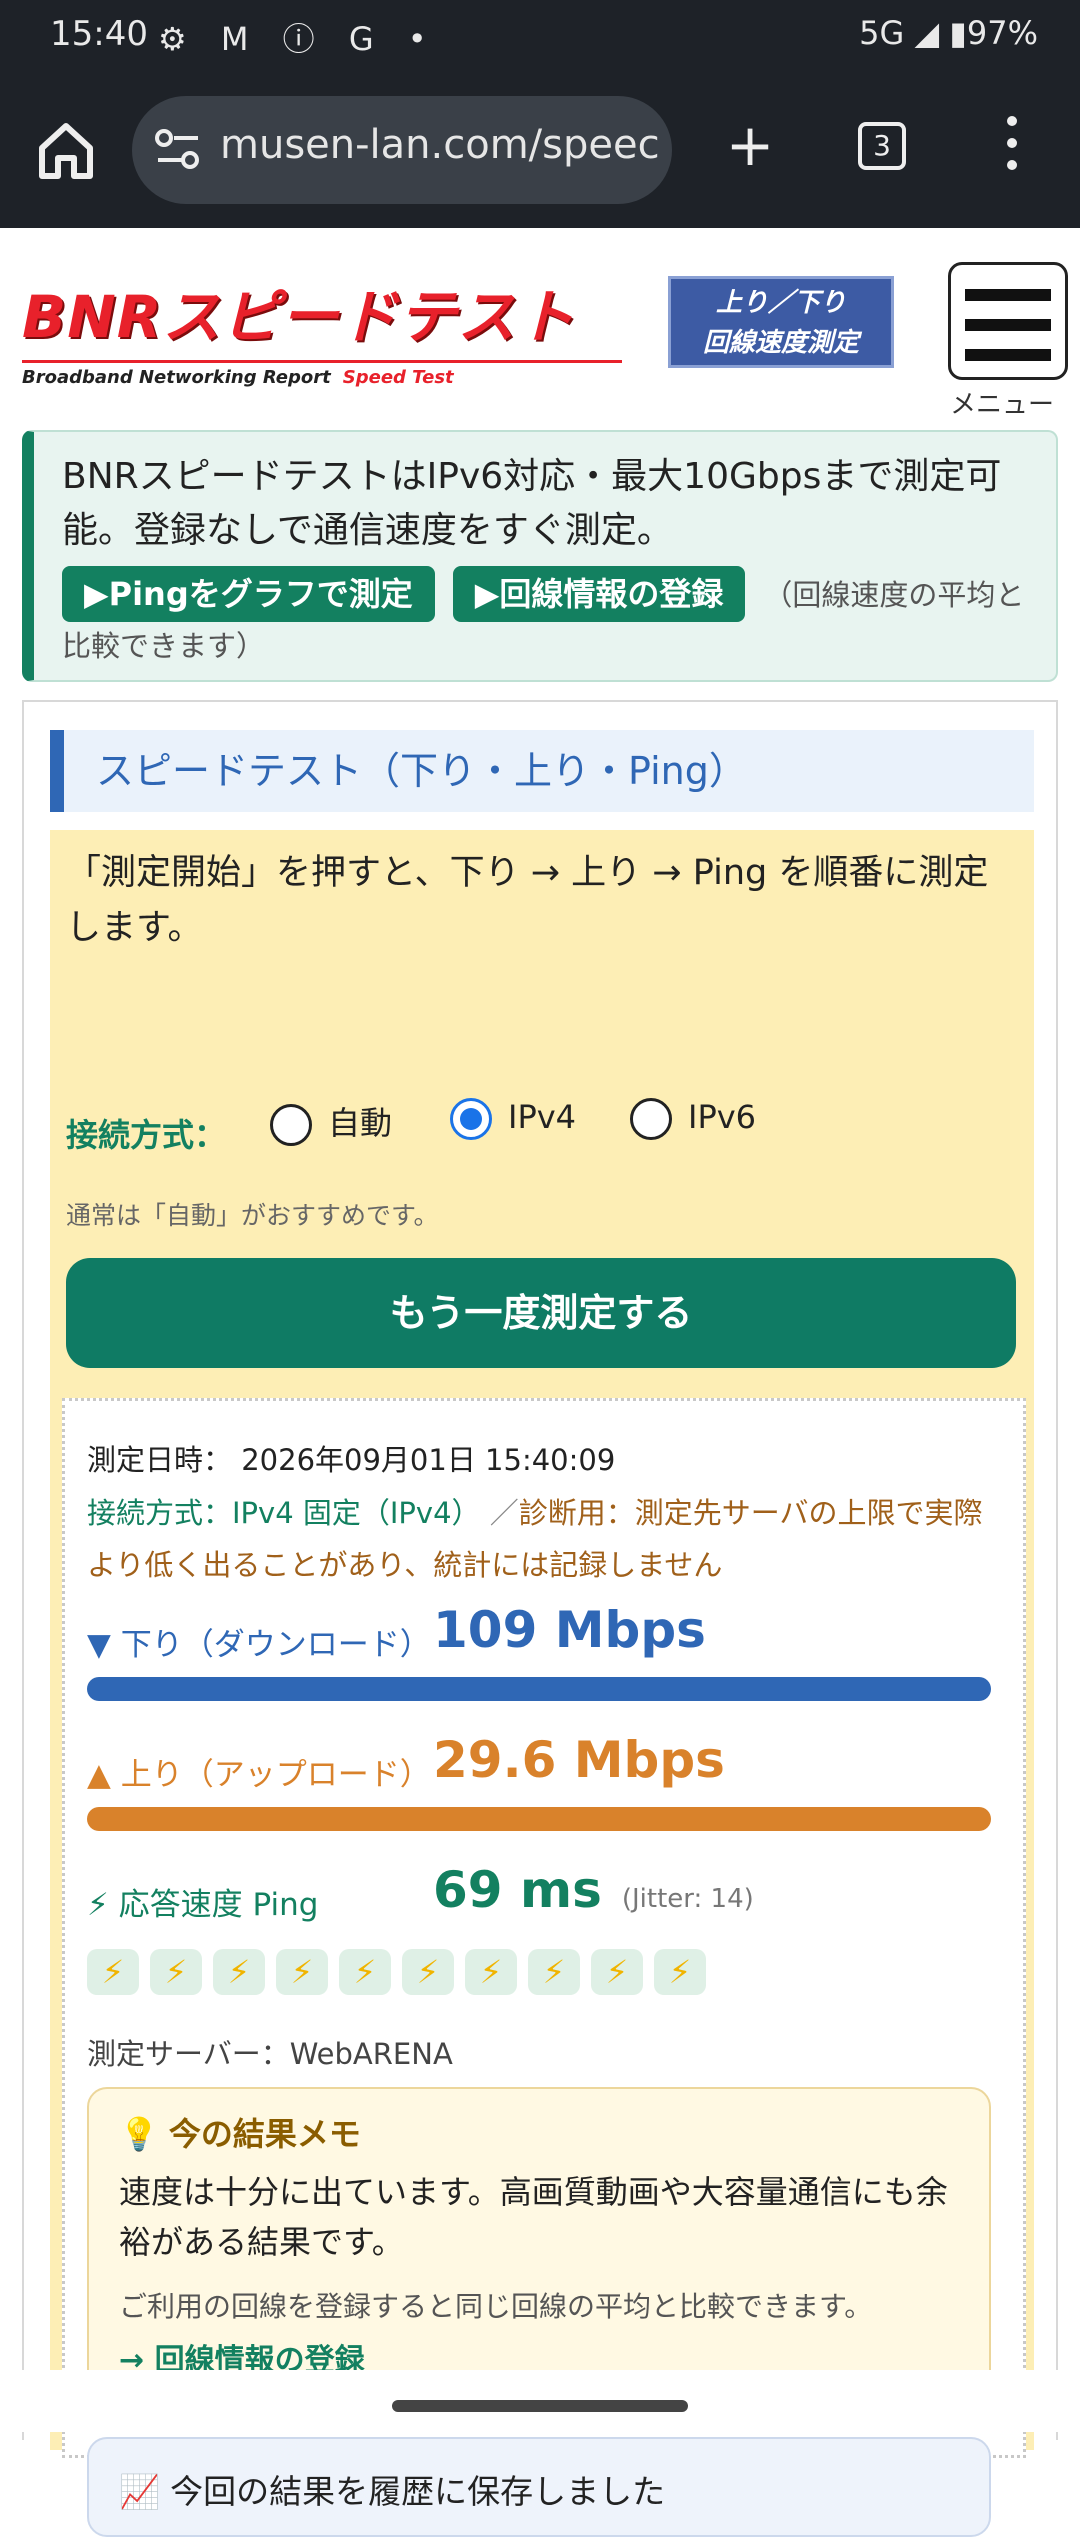 This screenshot has width=1080, height=2537. Describe the element at coordinates (270, 2054) in the screenshot. I see `server-name: 測定サーバー：WebARENA` at that location.